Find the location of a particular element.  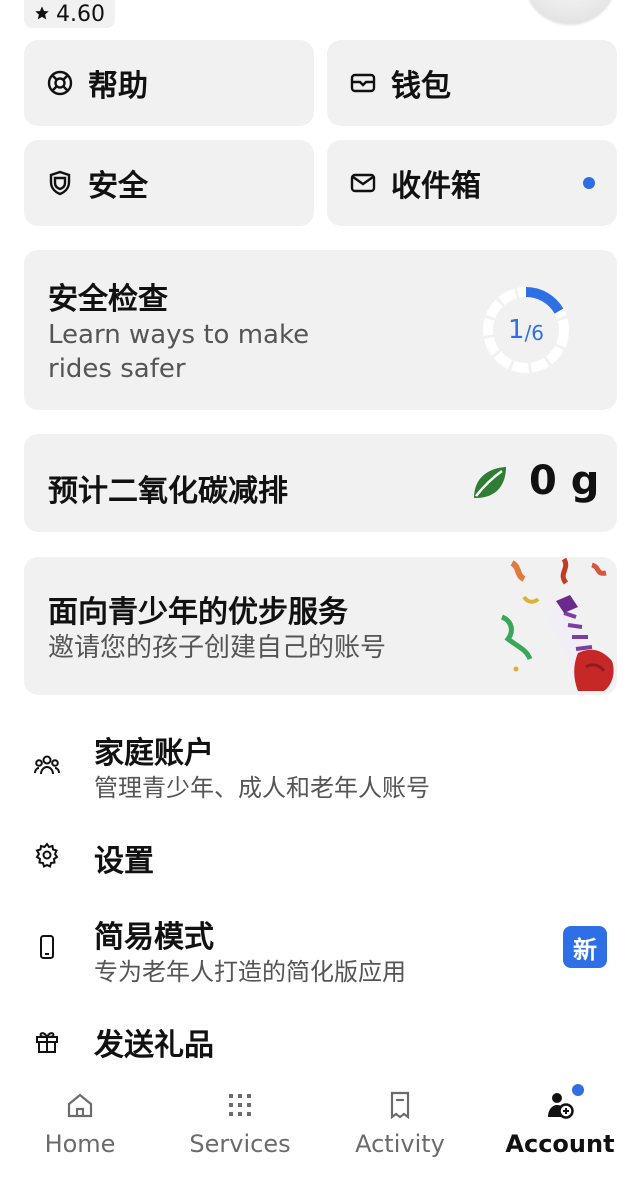

tab-account: Account is located at coordinates (560, 1121).